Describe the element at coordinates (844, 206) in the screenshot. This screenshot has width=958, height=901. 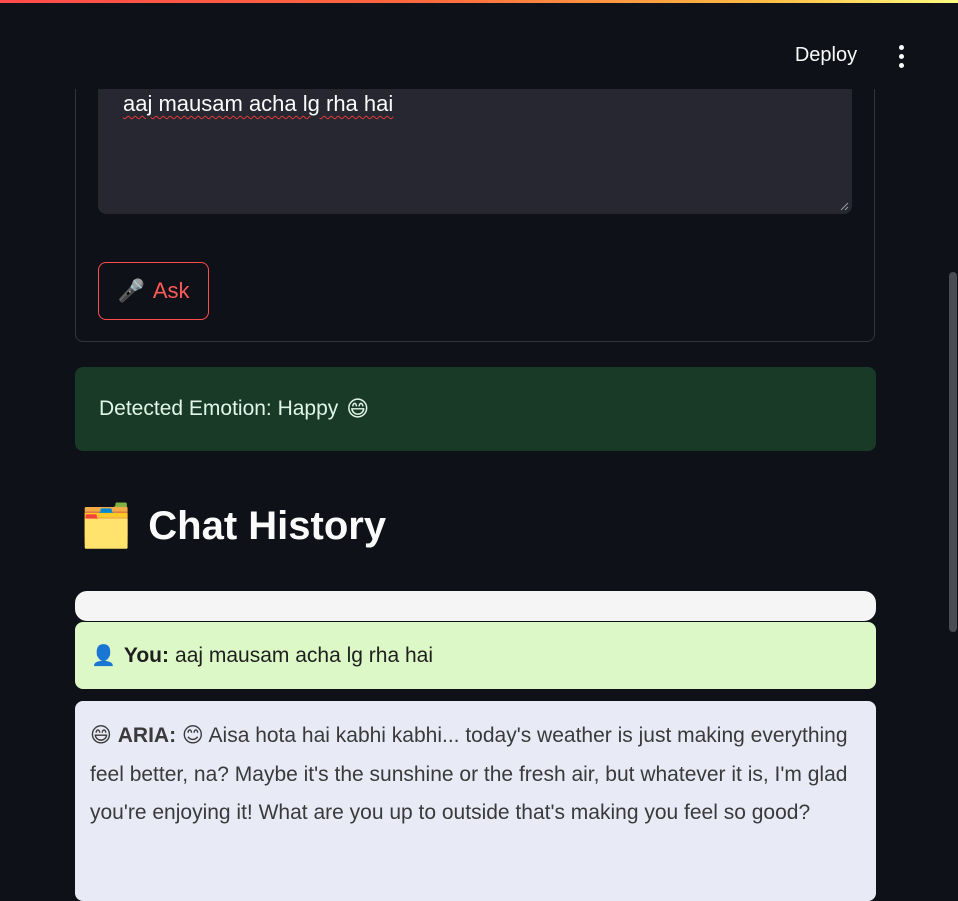
I see `resize-handle-icon` at that location.